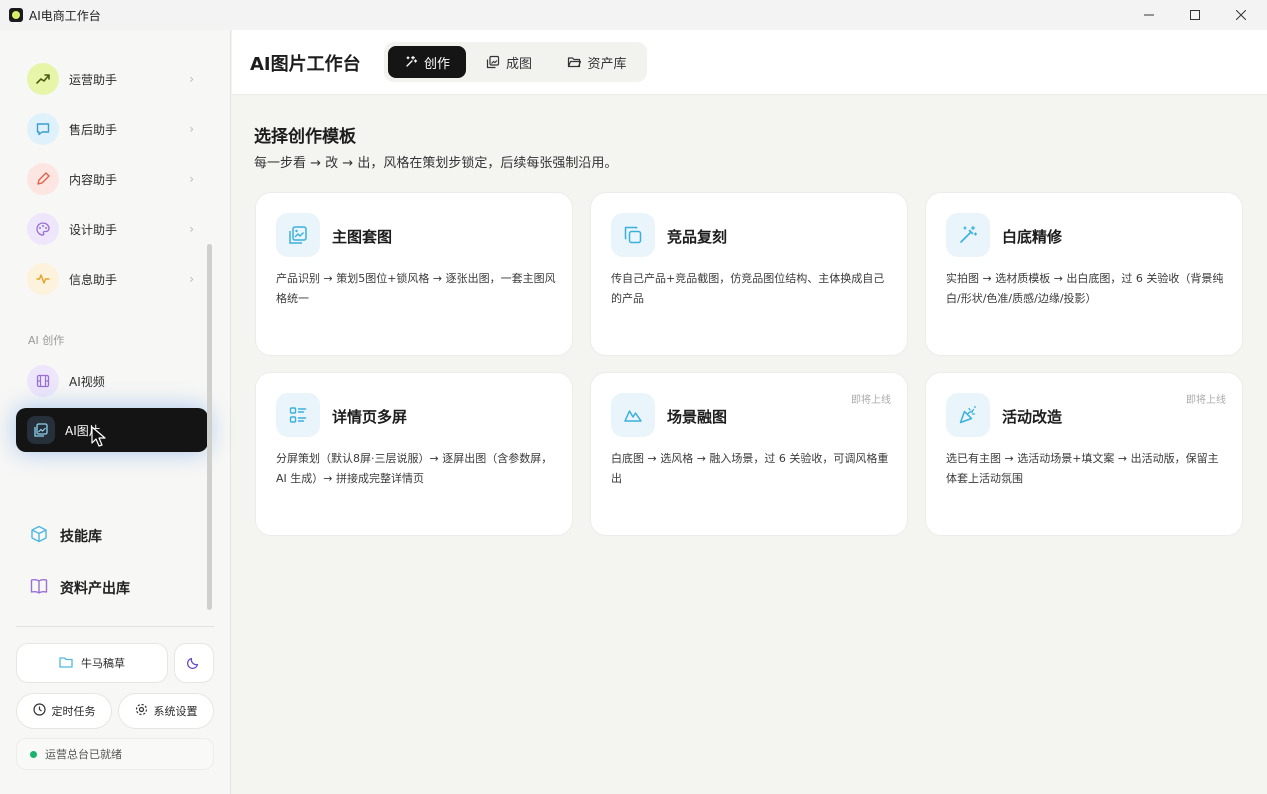 This screenshot has width=1267, height=794. What do you see at coordinates (93, 79) in the screenshot?
I see `sidebar-item-label: 运营助手` at bounding box center [93, 79].